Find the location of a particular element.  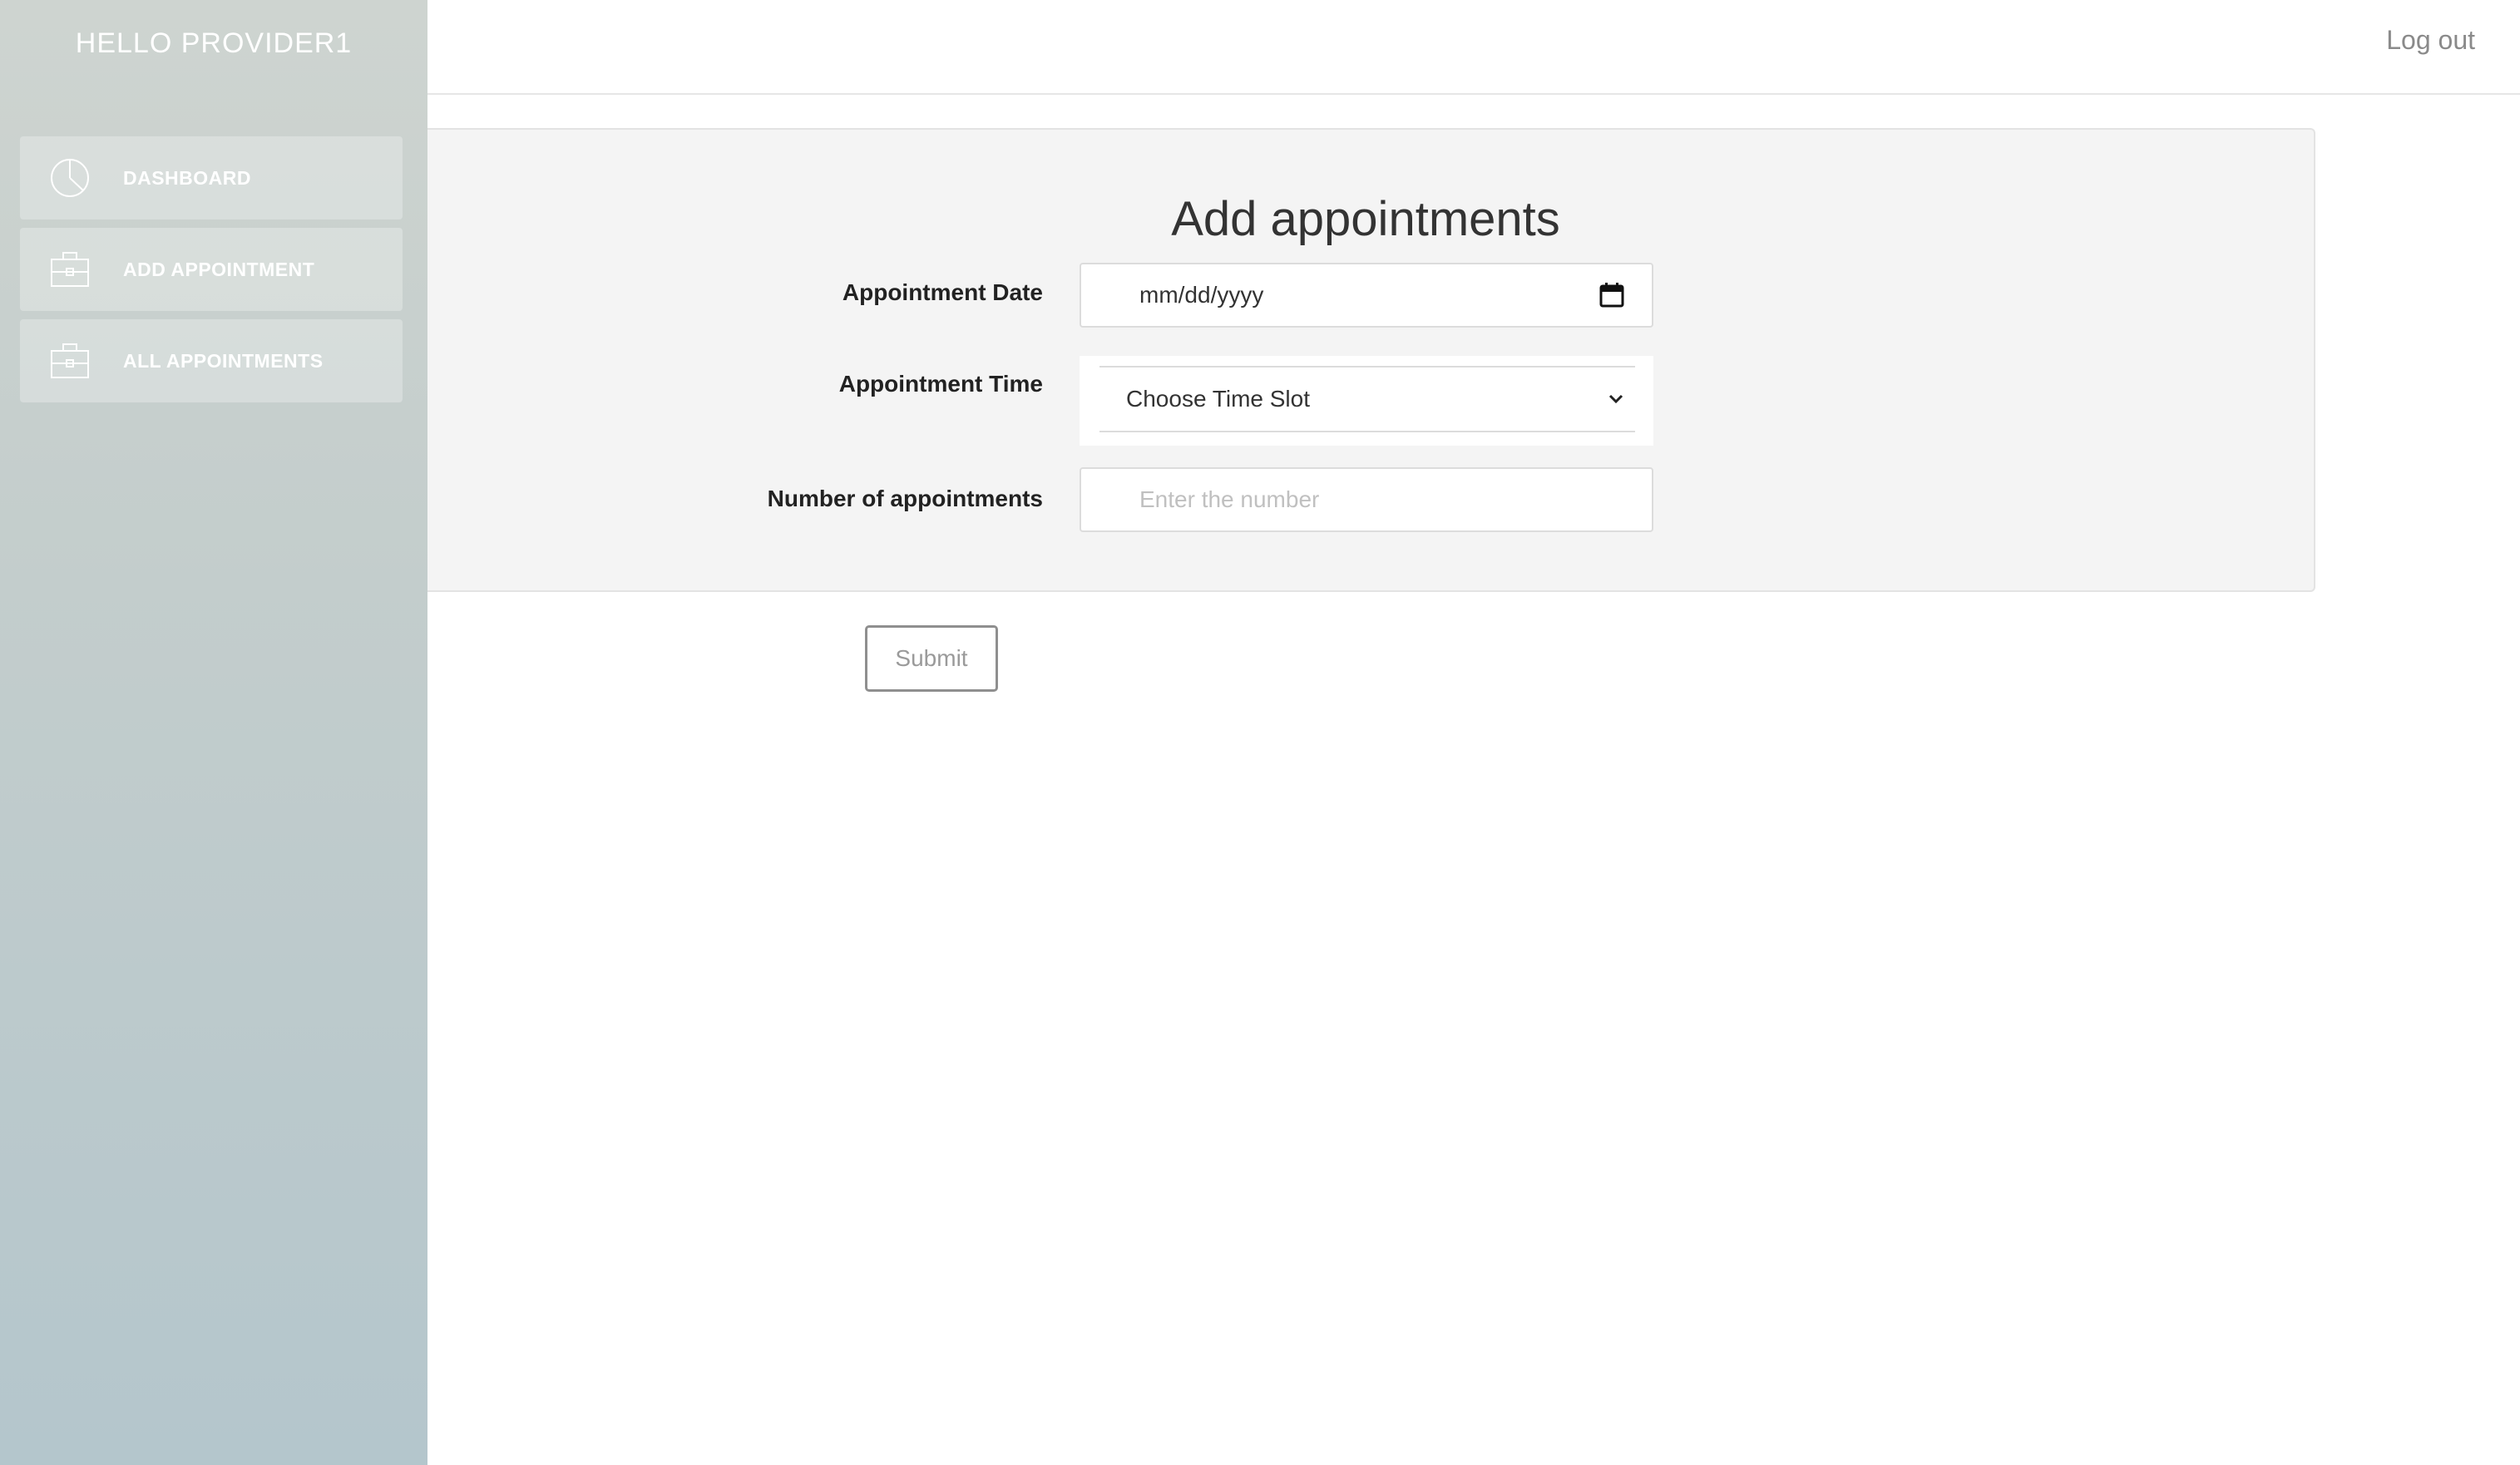

sidebar-item-add-appointment: ADD APPOINTMENT is located at coordinates (211, 269).